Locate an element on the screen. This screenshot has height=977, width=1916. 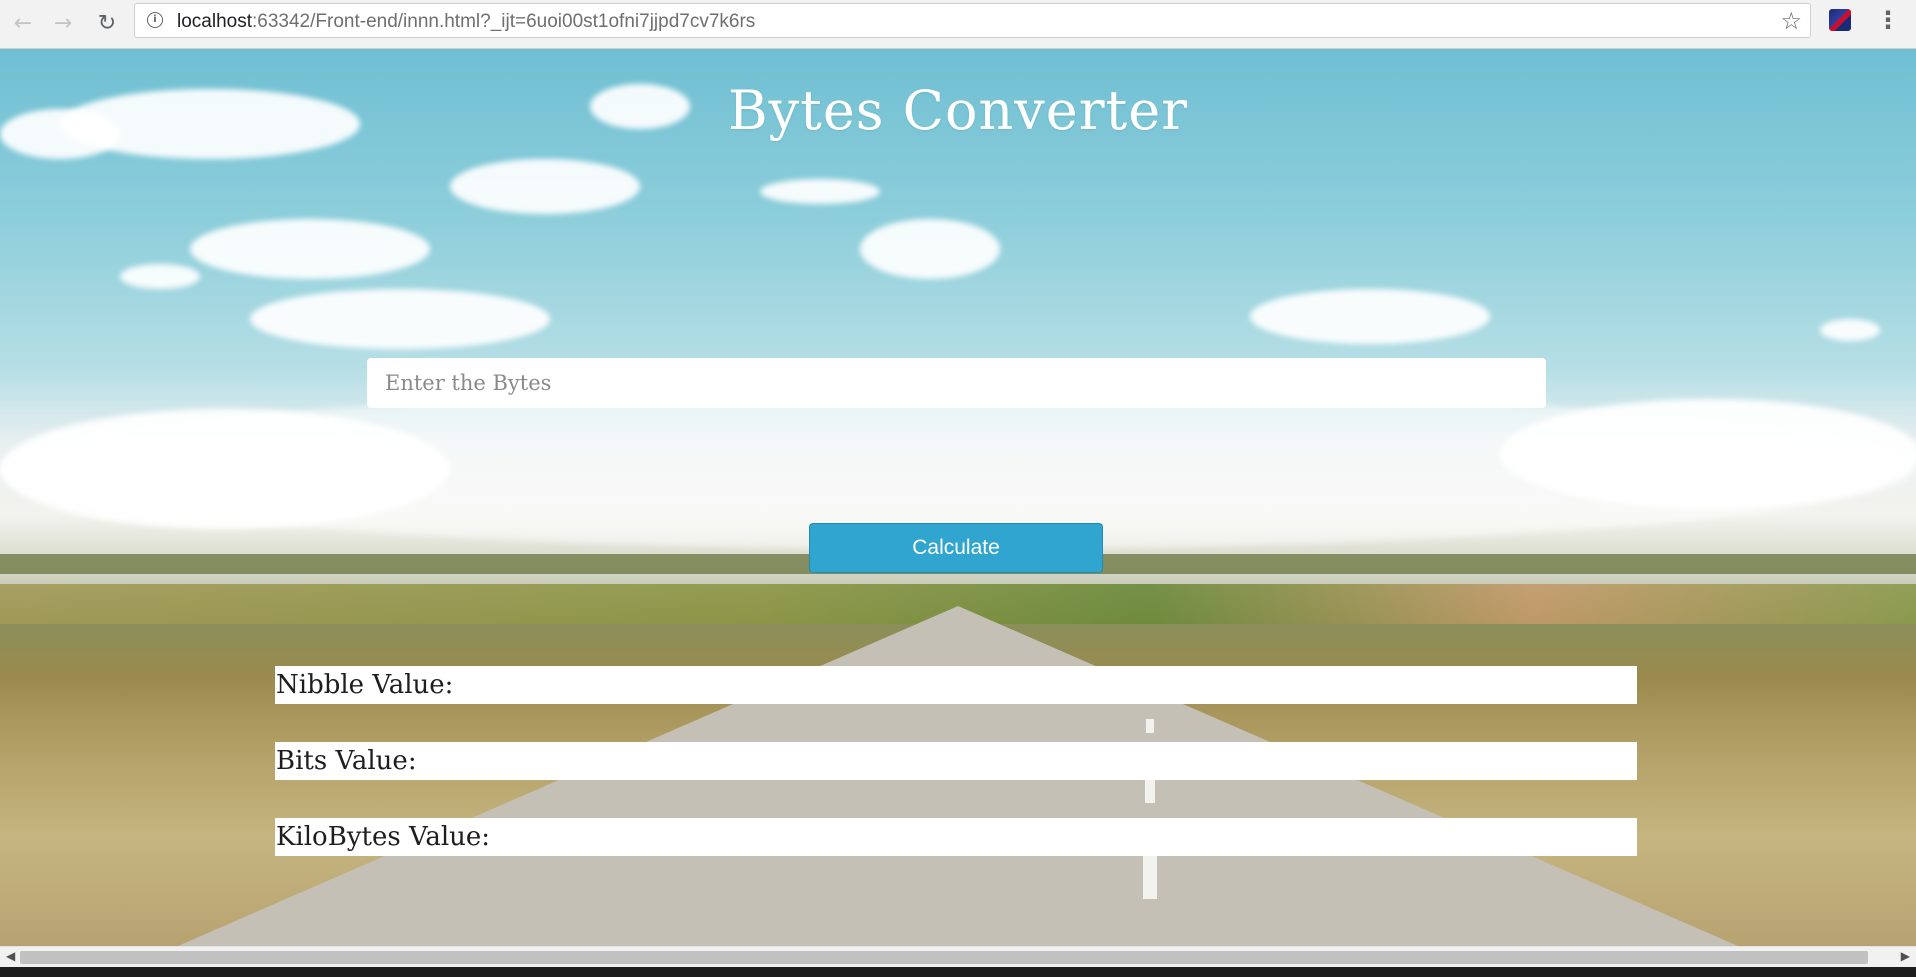
extension-icon is located at coordinates (1840, 20).